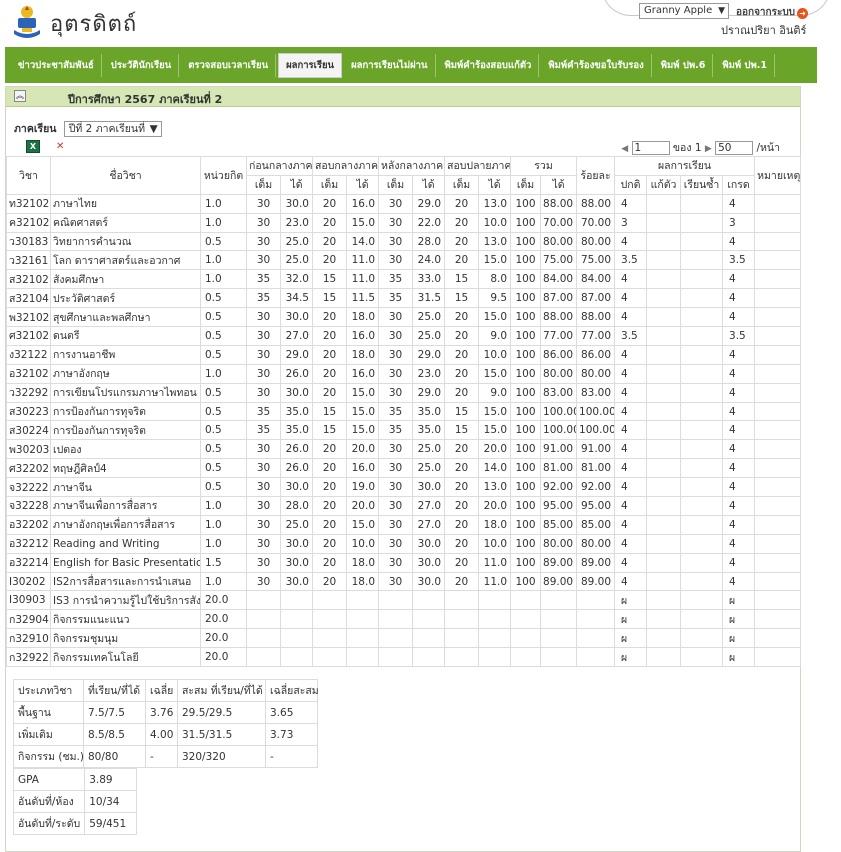 This screenshot has height=852, width=841. I want to click on nav-item-2: ตรวจสอบเวลาเรียน, so click(229, 65).